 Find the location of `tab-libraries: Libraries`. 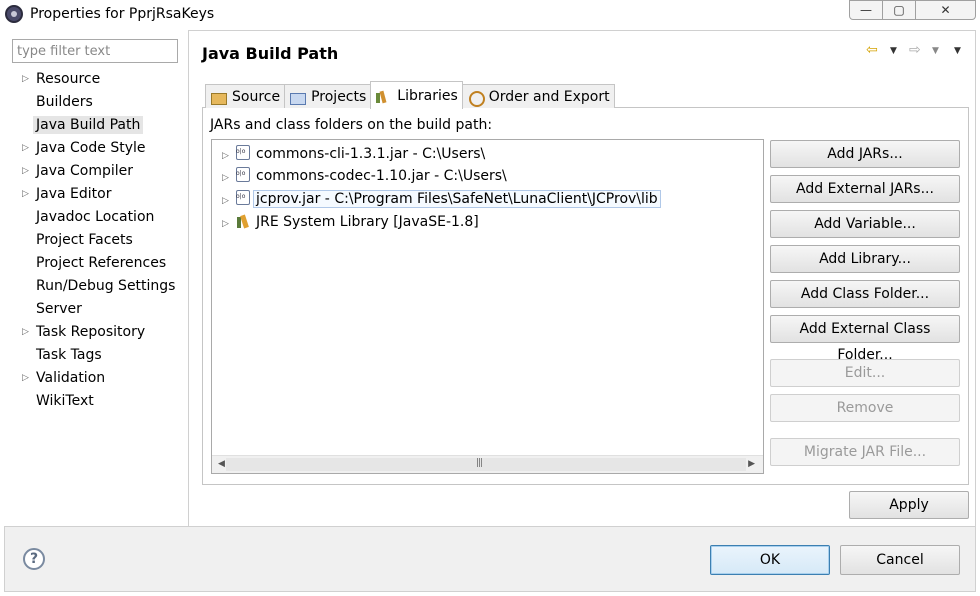

tab-libraries: Libraries is located at coordinates (416, 95).